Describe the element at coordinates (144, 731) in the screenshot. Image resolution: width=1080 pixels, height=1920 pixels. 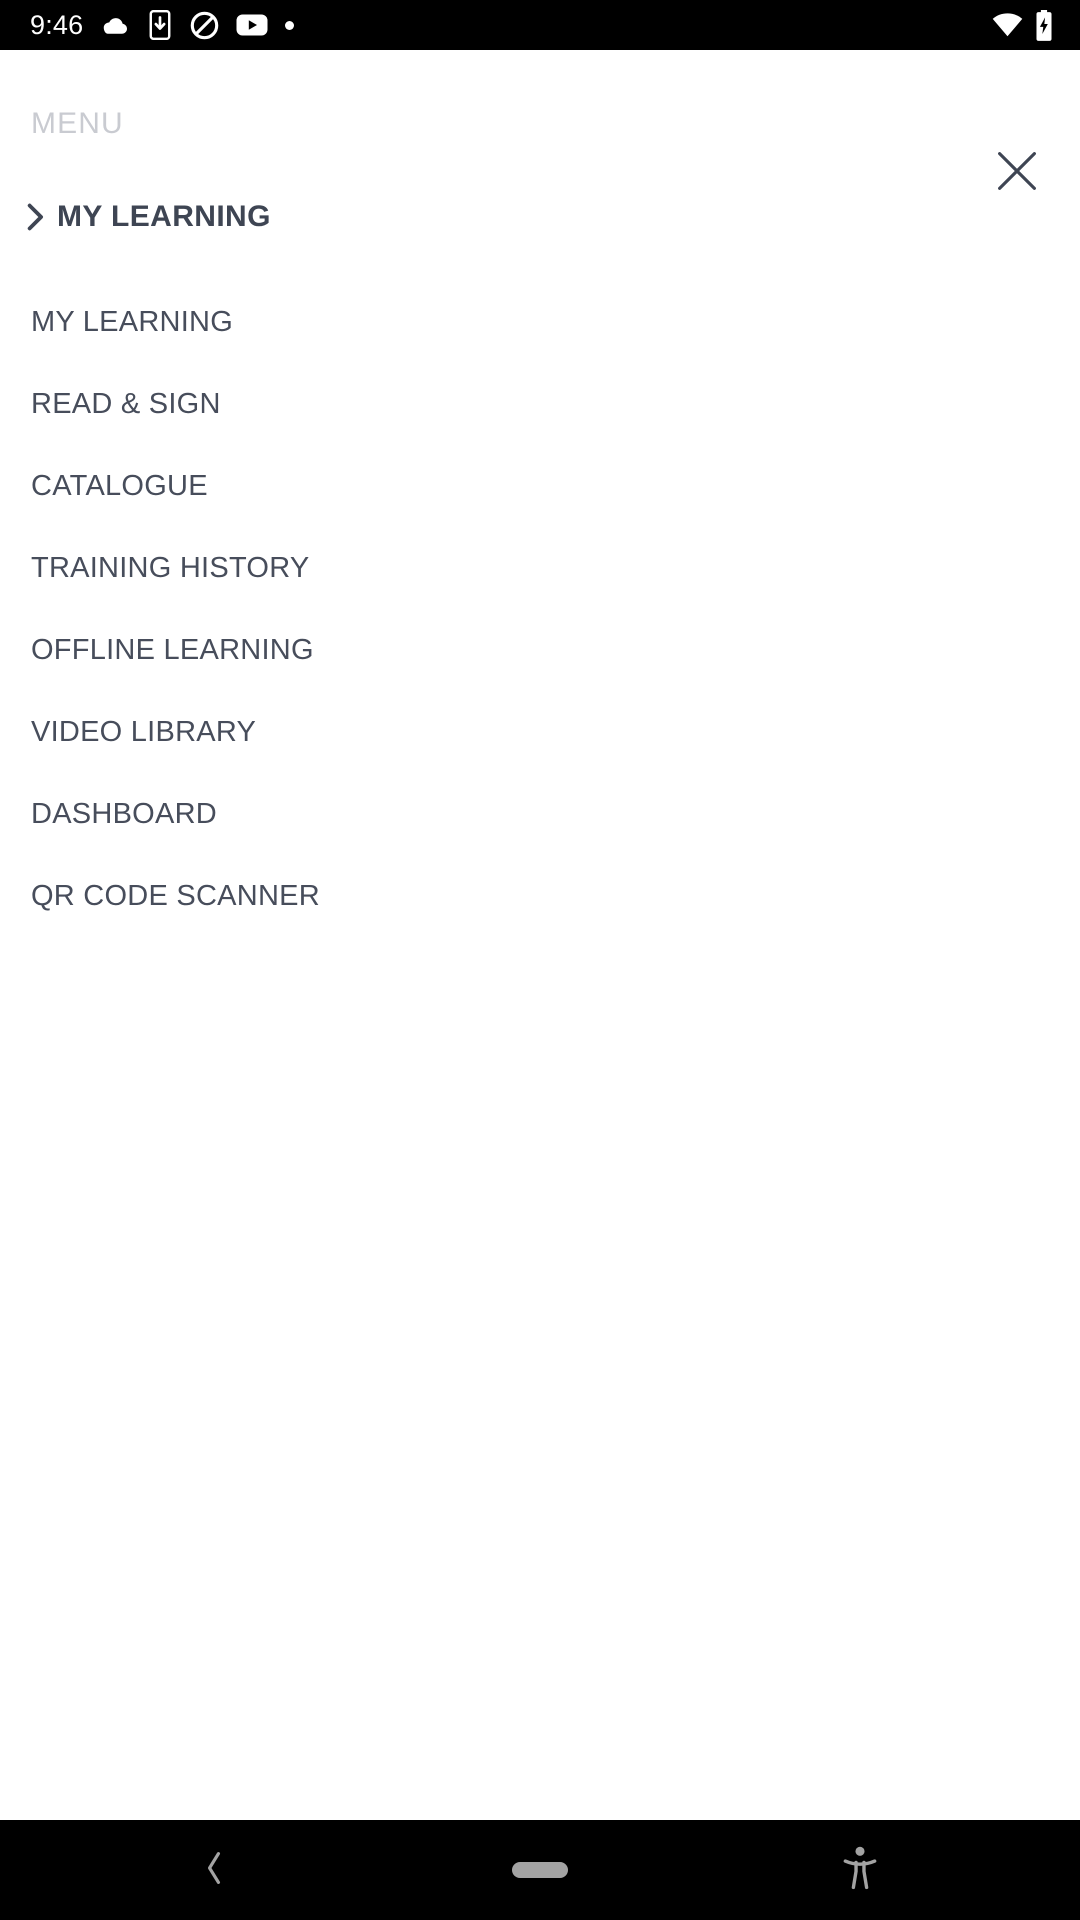
I see `menu-item-label: VIDEO LIBRARY` at that location.